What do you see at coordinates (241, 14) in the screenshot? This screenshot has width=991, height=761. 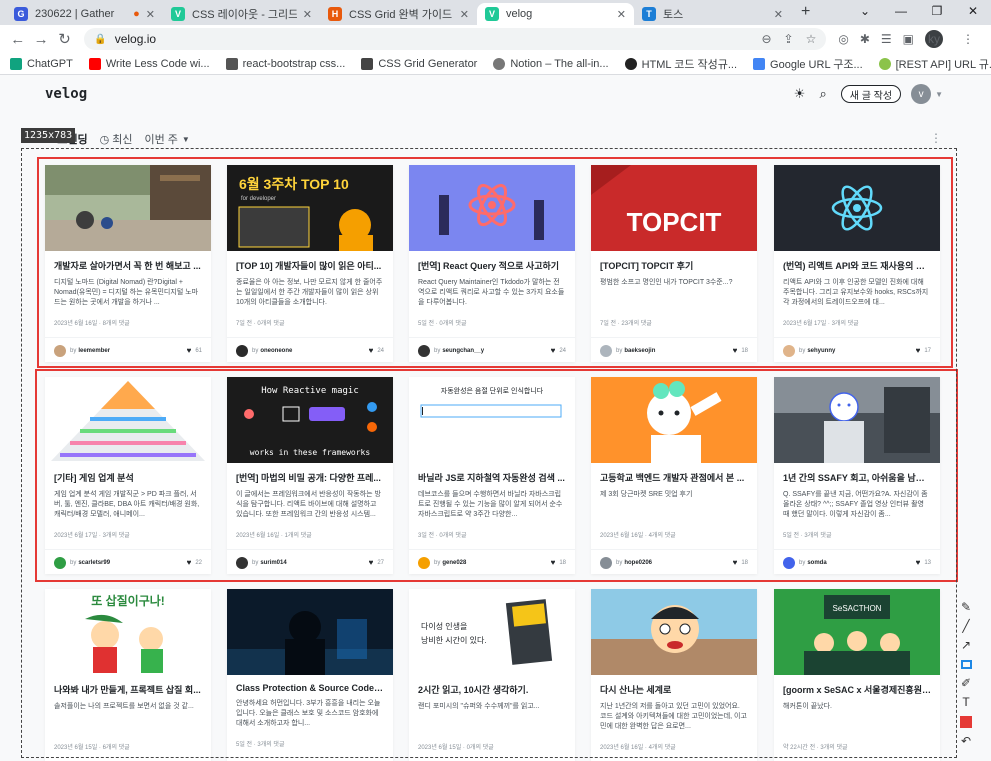 I see `browser-tab-1: V CSS 레이아웃 - 그리드 ✕` at bounding box center [241, 14].